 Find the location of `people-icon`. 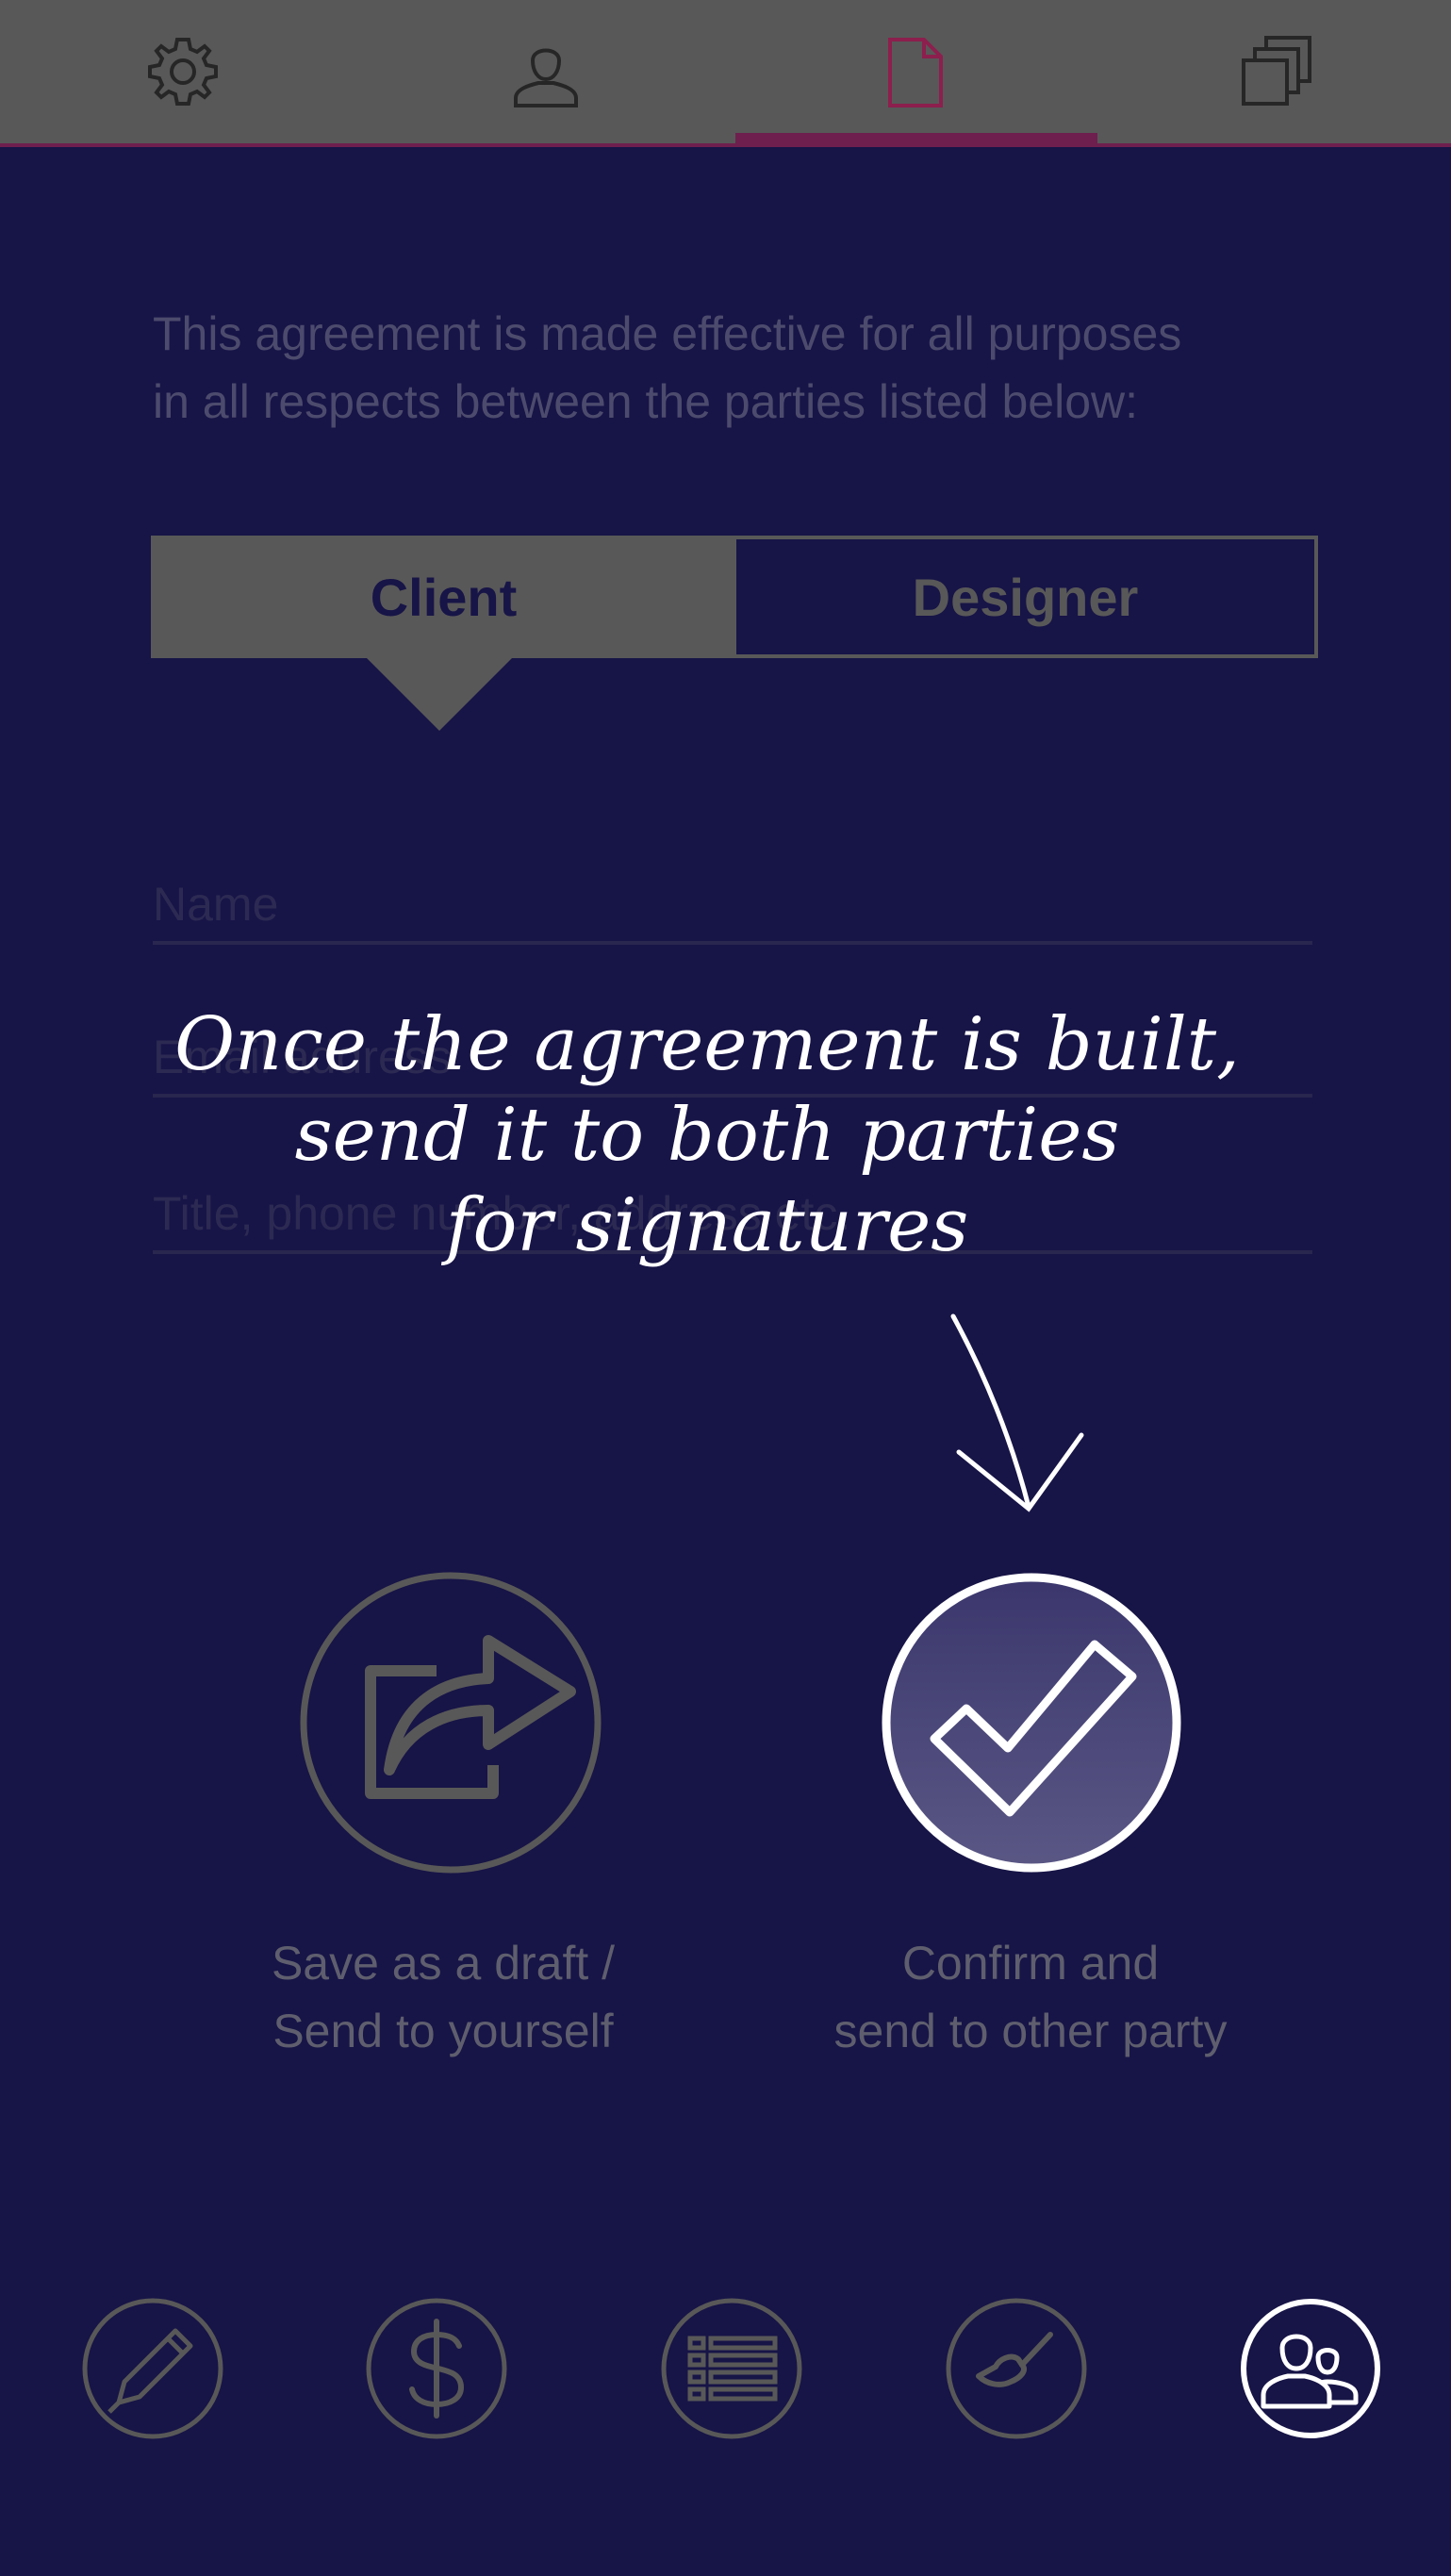

people-icon is located at coordinates (1310, 2368).